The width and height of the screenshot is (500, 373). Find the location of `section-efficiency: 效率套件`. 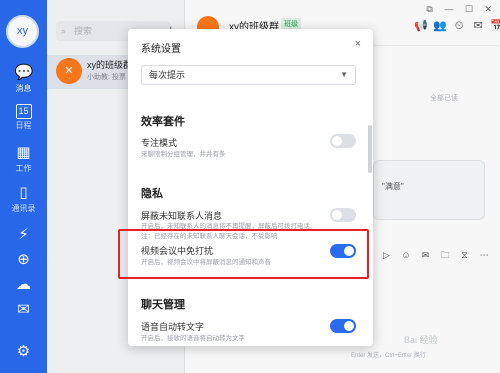

section-efficiency: 效率套件 is located at coordinates (163, 122).